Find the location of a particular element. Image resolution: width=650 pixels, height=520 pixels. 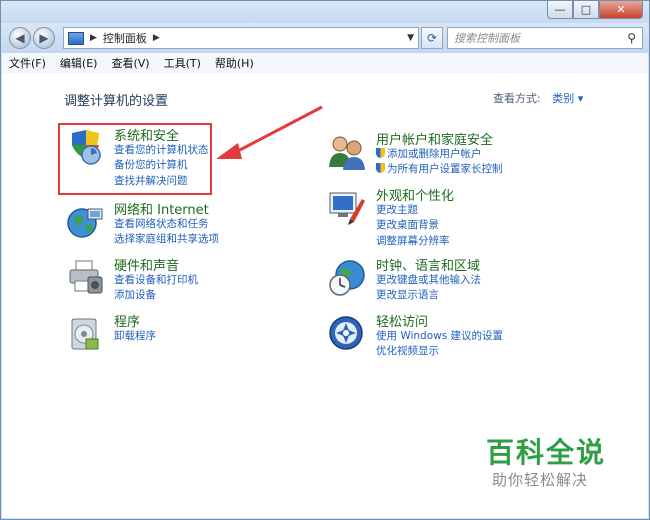

forward-button: ▶ is located at coordinates (44, 38).